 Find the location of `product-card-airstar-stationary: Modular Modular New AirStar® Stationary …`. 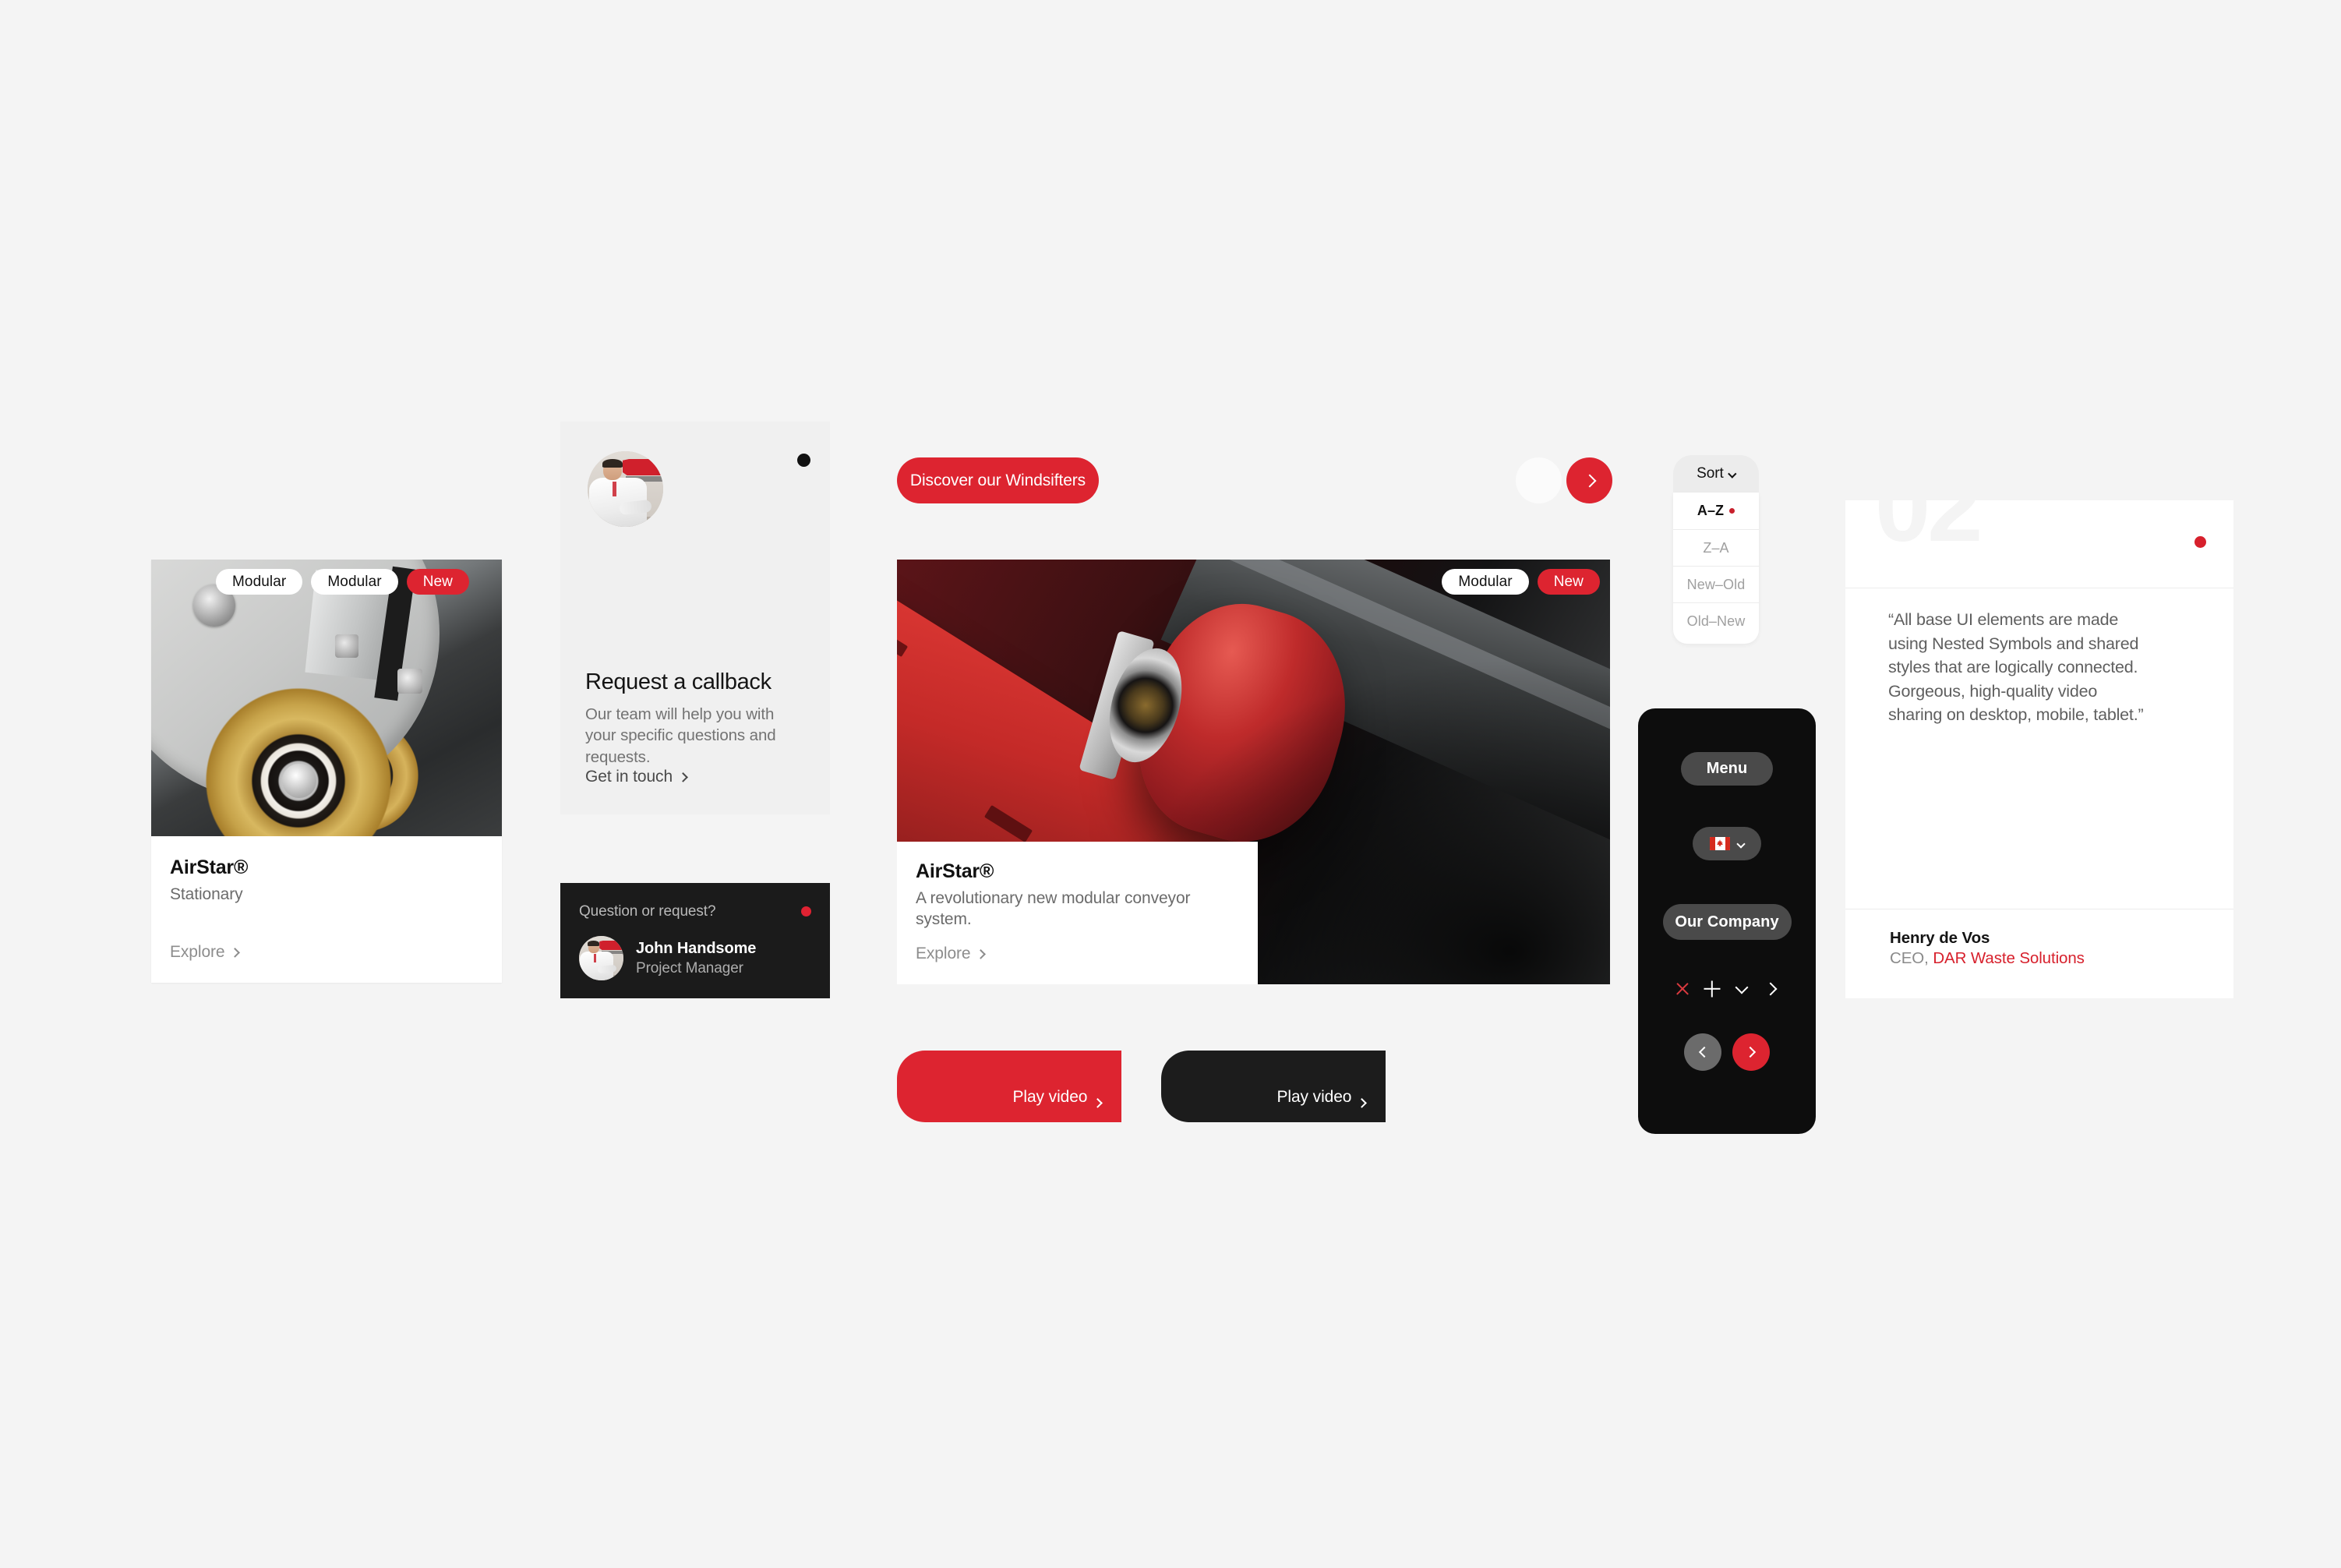

product-card-airstar-stationary: Modular Modular New AirStar® Stationary … is located at coordinates (327, 771).